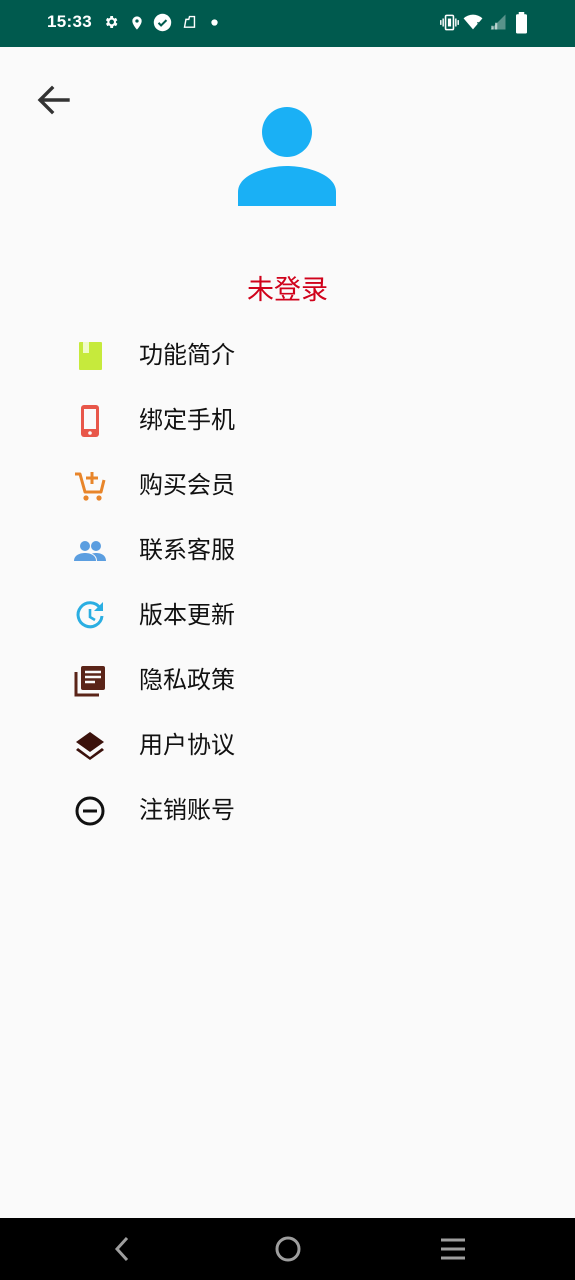  I want to click on menu-item-buy-membership: 购买会员, so click(270, 484).